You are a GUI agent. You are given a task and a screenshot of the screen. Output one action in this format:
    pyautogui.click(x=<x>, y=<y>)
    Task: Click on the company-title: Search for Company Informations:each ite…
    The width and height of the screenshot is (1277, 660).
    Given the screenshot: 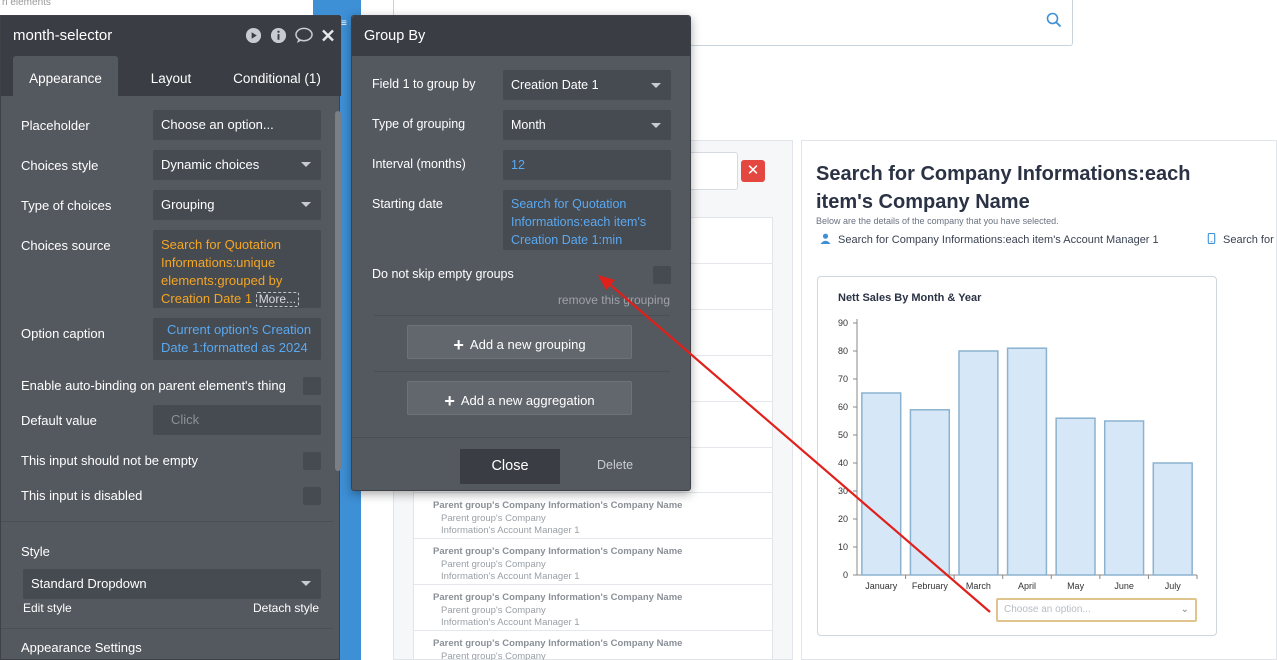 What is the action you would take?
    pyautogui.click(x=1003, y=188)
    